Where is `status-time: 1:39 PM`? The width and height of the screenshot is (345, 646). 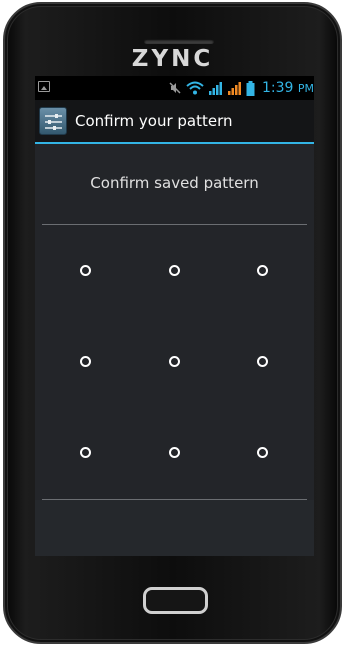 status-time: 1:39 PM is located at coordinates (287, 88).